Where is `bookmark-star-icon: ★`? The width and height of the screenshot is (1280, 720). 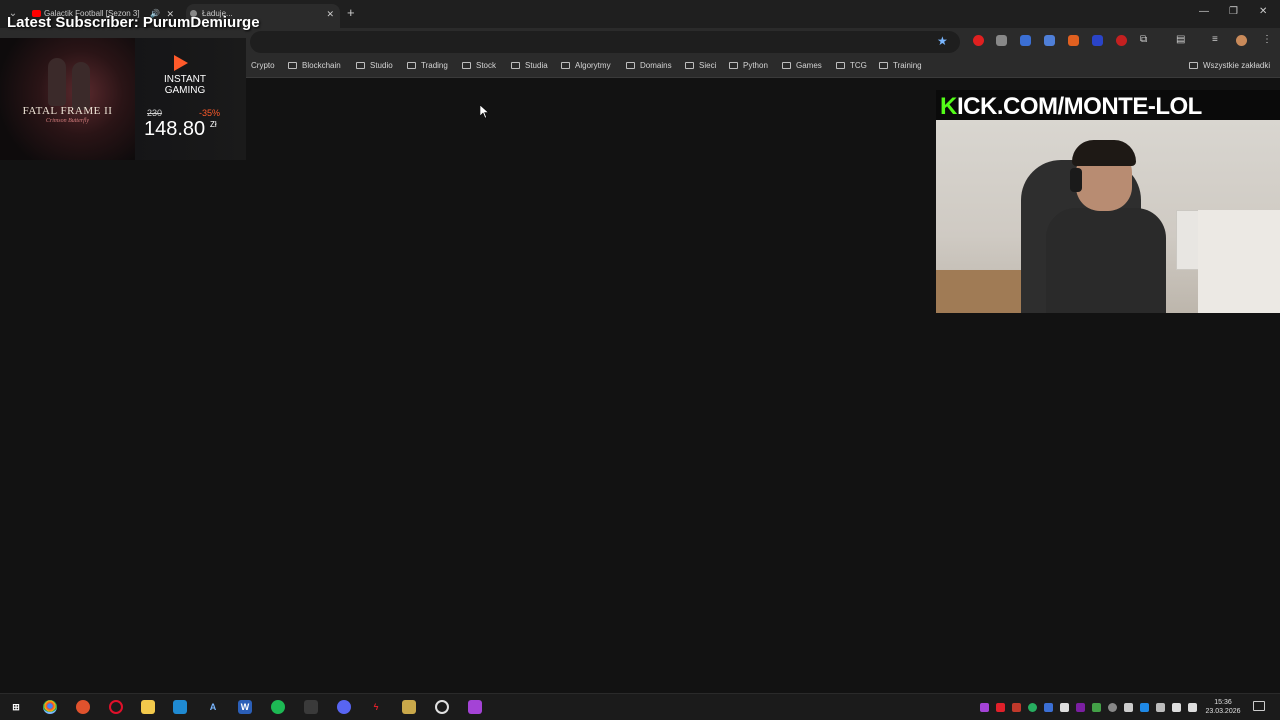
bookmark-star-icon: ★ is located at coordinates (942, 41).